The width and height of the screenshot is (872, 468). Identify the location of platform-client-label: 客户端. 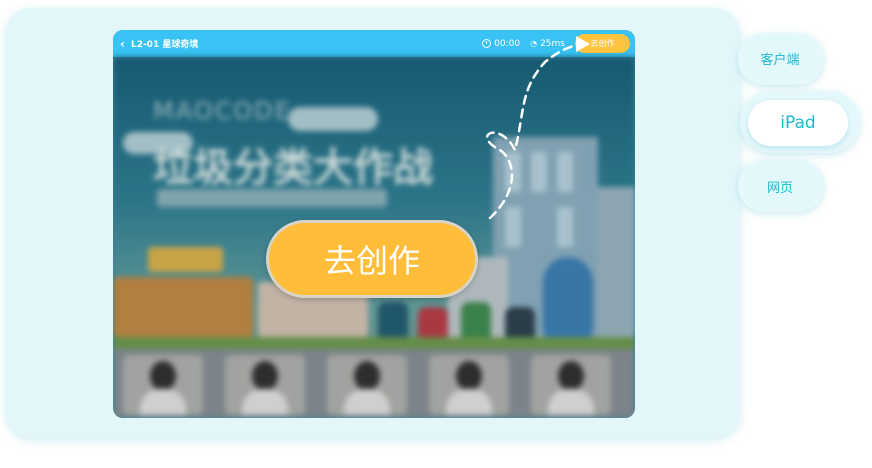
(780, 60).